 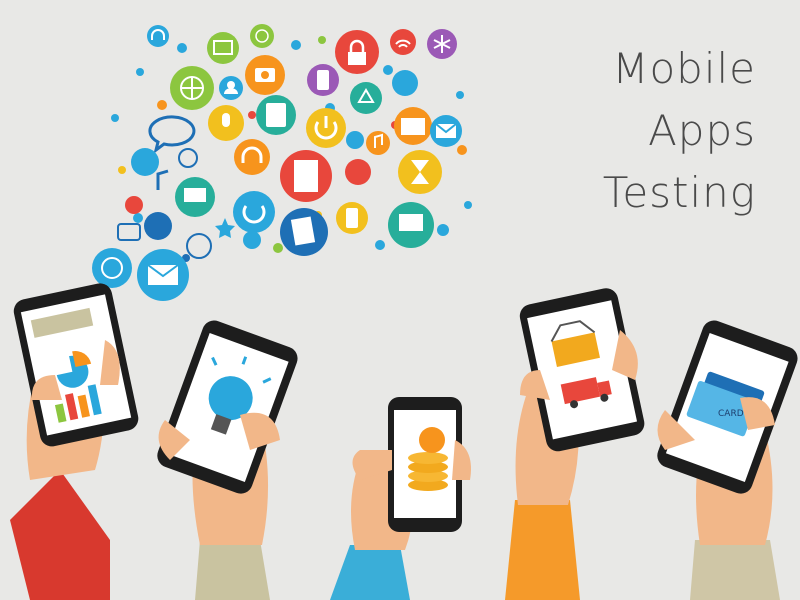 What do you see at coordinates (225, 228) in the screenshot?
I see `star-icon` at bounding box center [225, 228].